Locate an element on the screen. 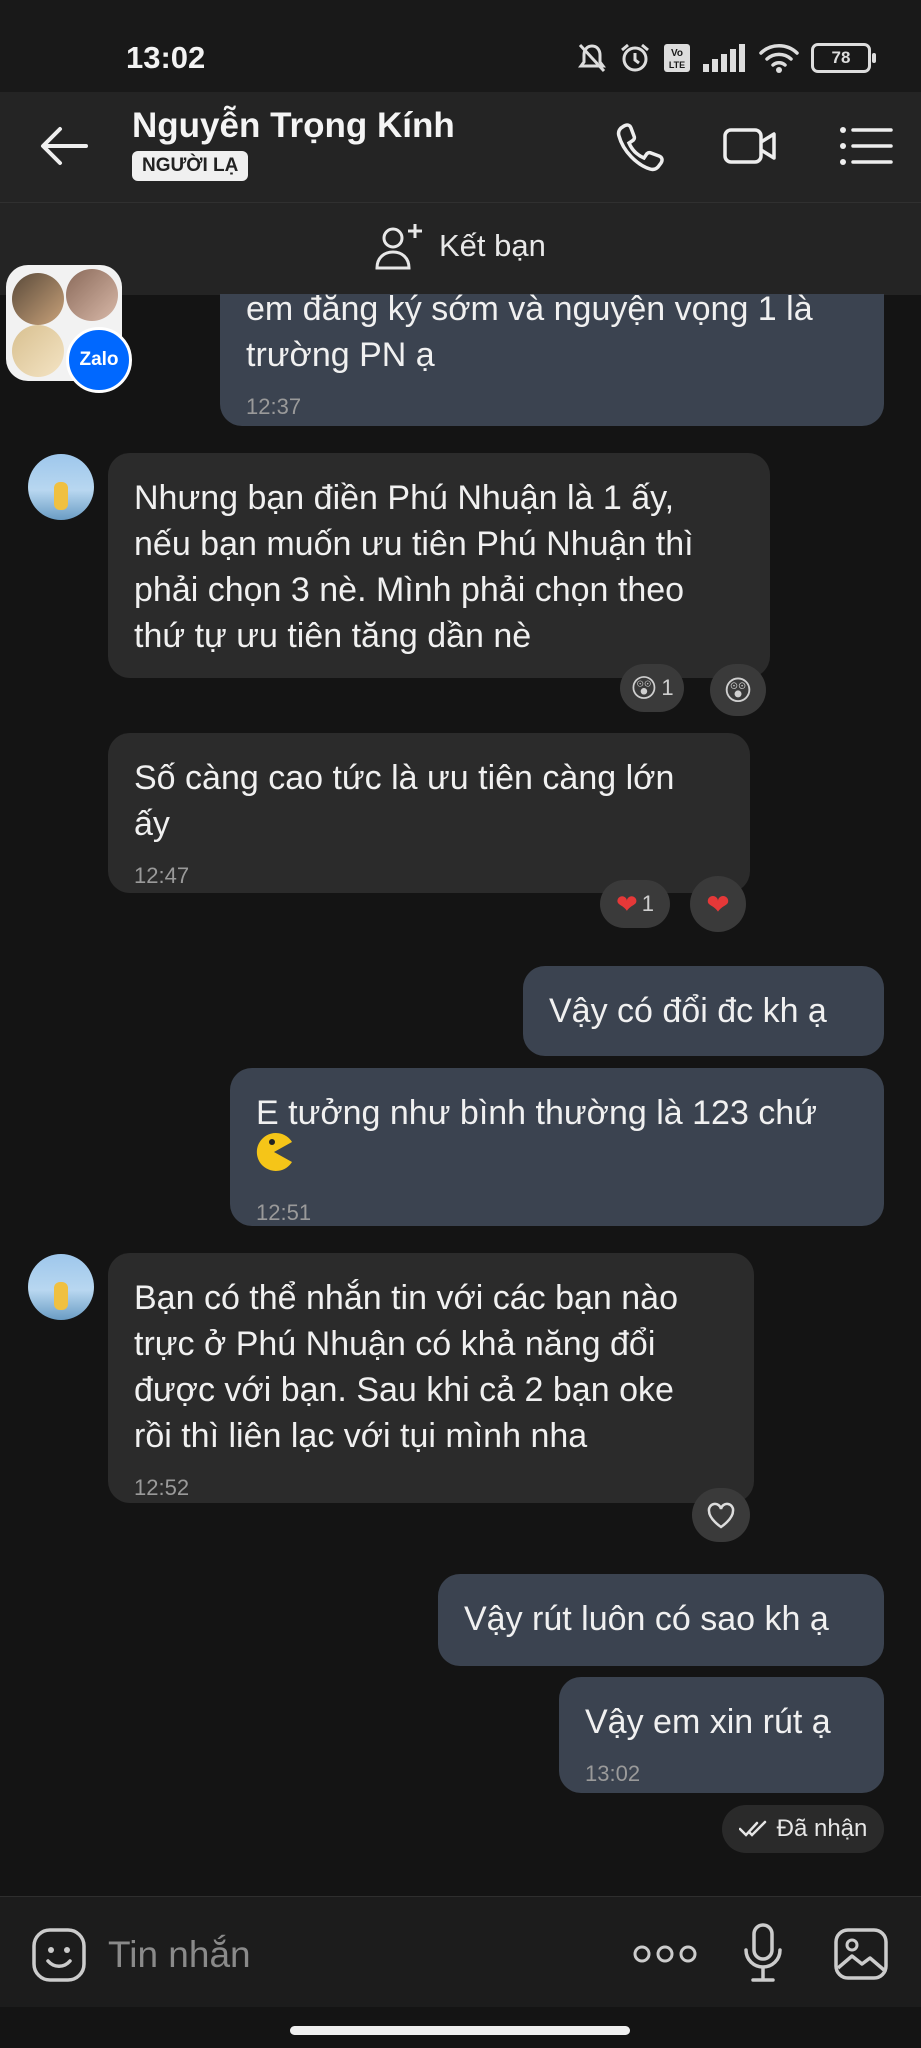 Image resolution: width=921 pixels, height=2048 pixels. add-friend-label: Kết bạn is located at coordinates (492, 245).